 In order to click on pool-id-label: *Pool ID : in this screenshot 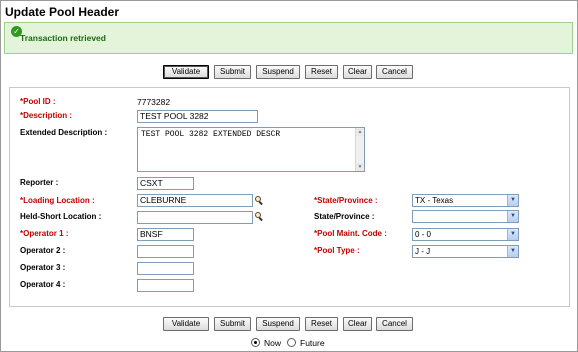, I will do `click(38, 101)`.